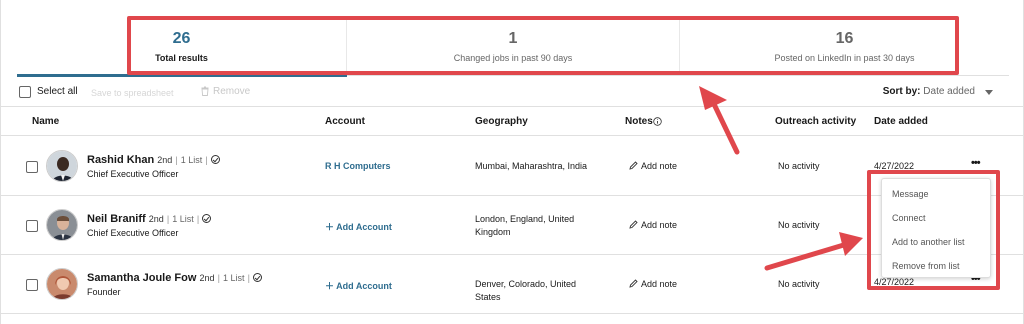  What do you see at coordinates (781, 178) in the screenshot?
I see `annotation-arrows` at bounding box center [781, 178].